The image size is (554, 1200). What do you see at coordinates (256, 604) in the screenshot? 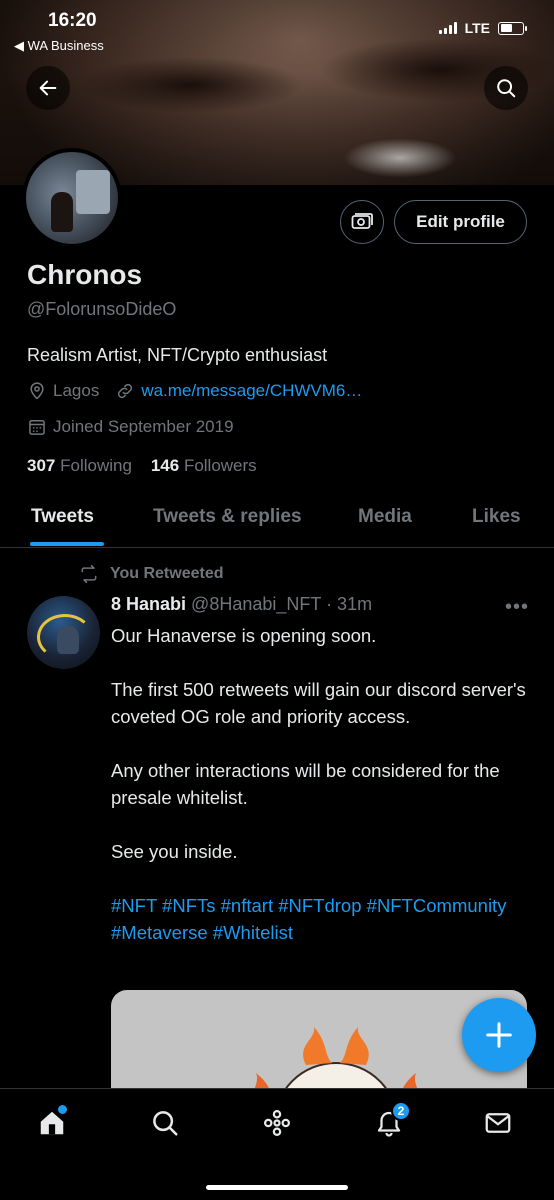
I see `tweet-author-handle: @8Hanabi_NFT` at bounding box center [256, 604].